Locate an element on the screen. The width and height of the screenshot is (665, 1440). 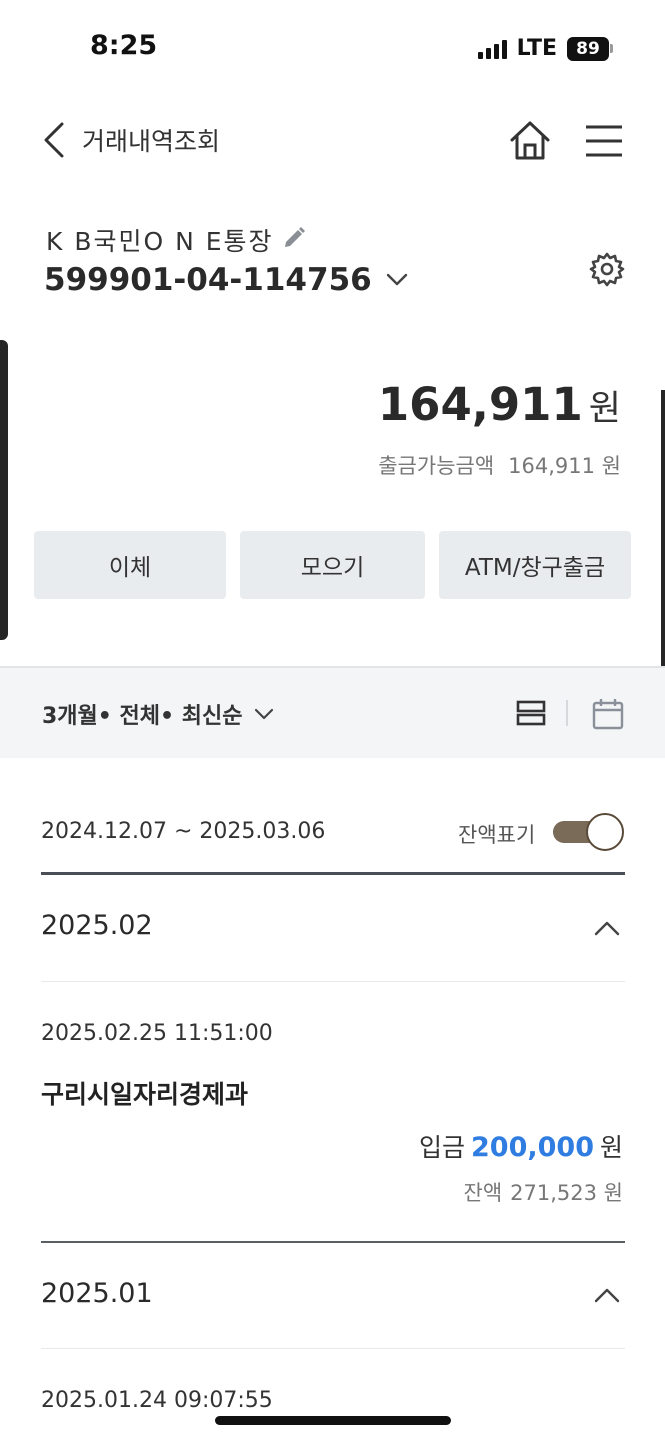
transaction-balance: 271,523 원 is located at coordinates (566, 1193).